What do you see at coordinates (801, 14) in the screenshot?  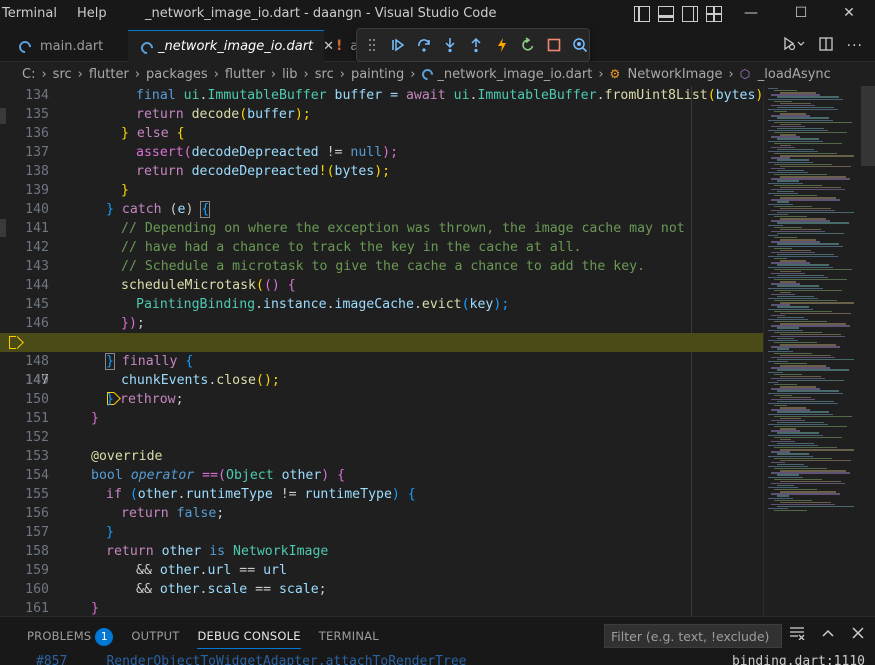 I see `maximize-button: ☐` at bounding box center [801, 14].